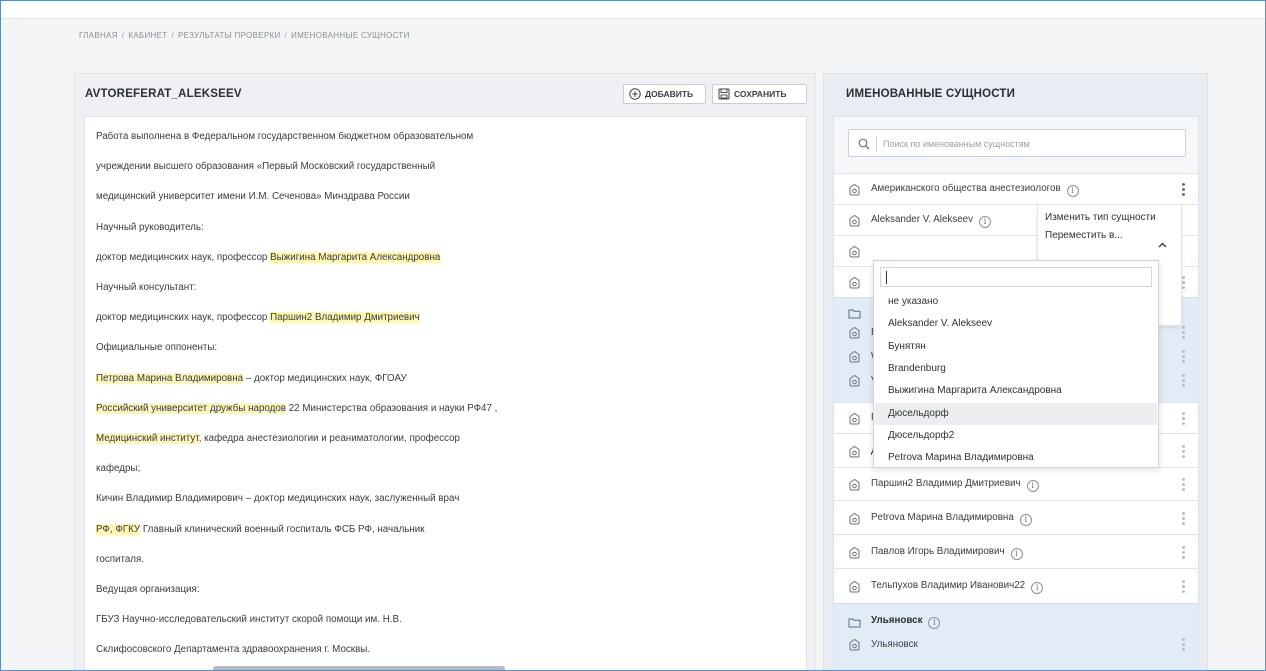 Image resolution: width=1266 pixels, height=671 pixels. Describe the element at coordinates (345, 318) in the screenshot. I see `named-entity-highlight: Паршин2 Владимир Дмитриевич` at that location.